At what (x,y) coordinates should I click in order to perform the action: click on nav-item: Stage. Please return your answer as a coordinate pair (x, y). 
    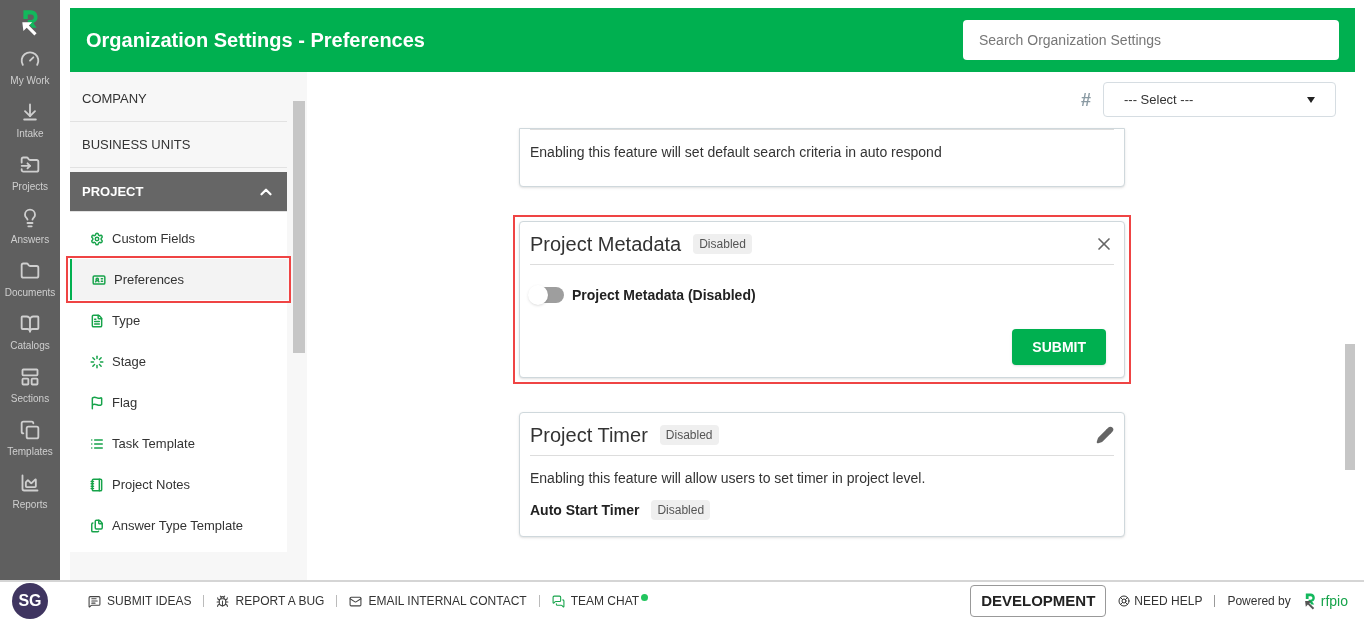
    Looking at the image, I should click on (178, 361).